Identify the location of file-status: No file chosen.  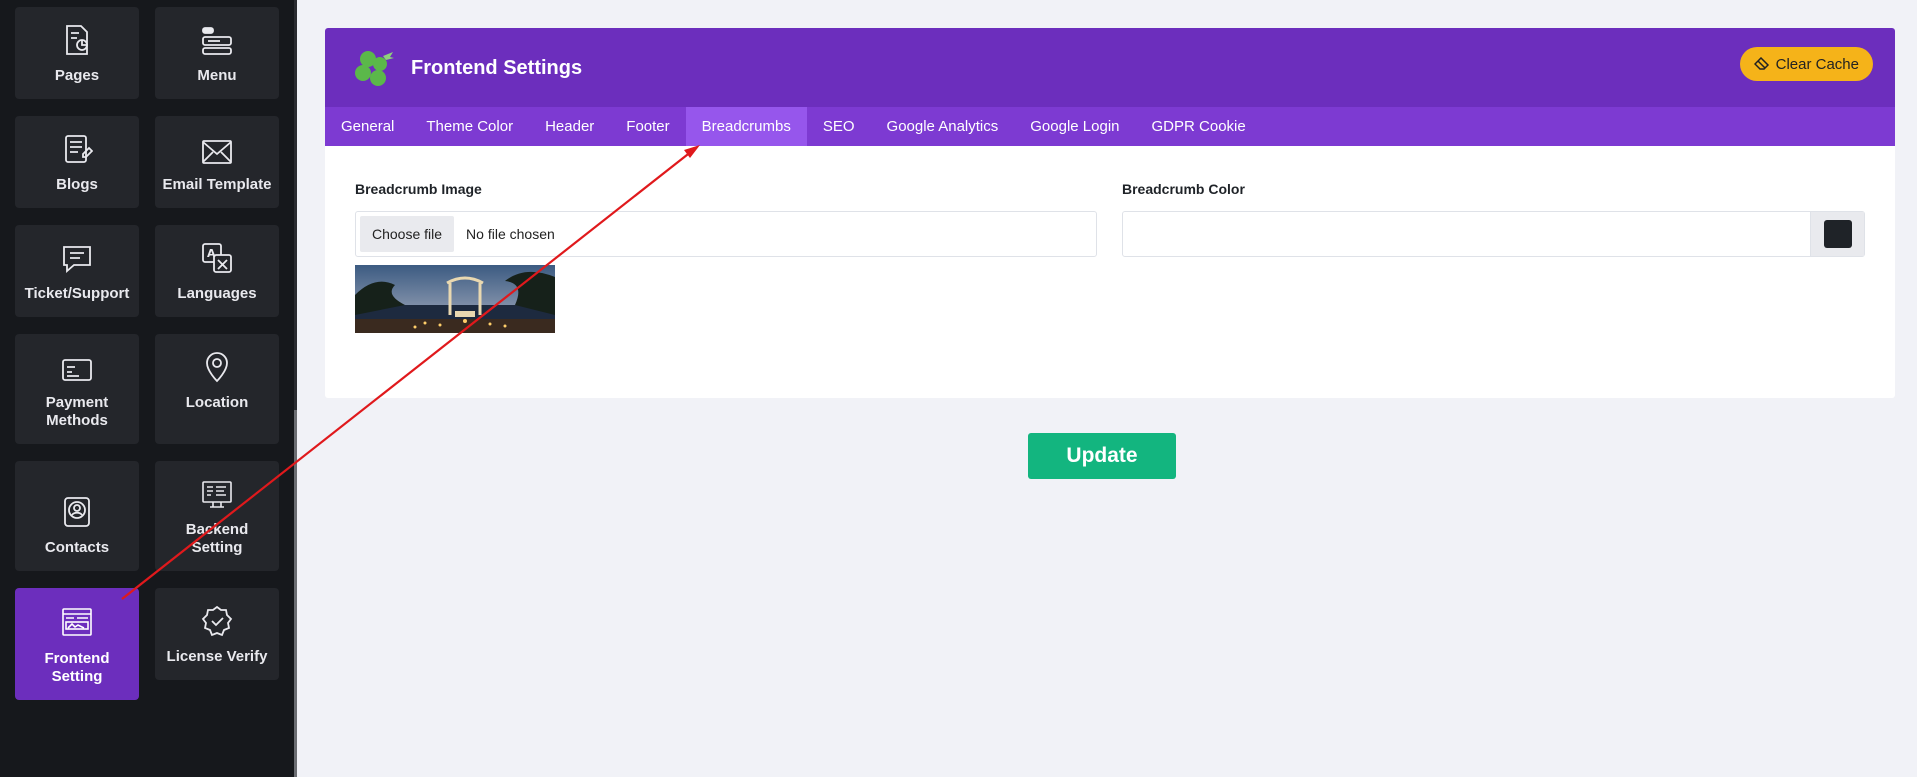
(510, 234).